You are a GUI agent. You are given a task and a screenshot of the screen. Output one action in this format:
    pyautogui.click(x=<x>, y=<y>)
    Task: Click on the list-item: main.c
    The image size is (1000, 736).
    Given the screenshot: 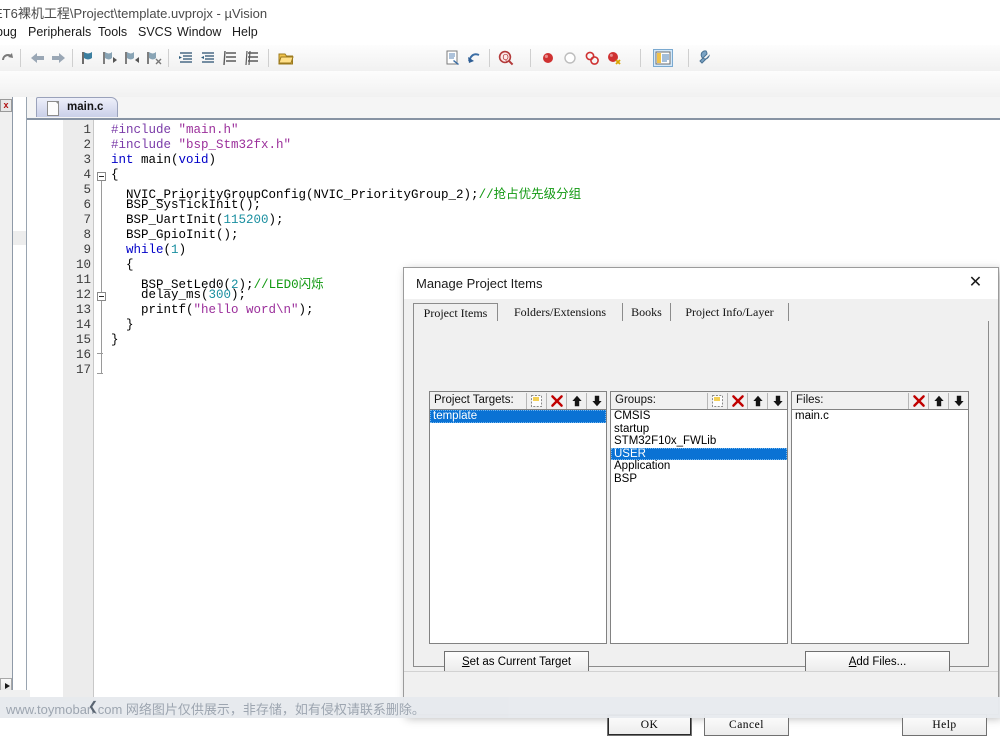 What is the action you would take?
    pyautogui.click(x=880, y=416)
    